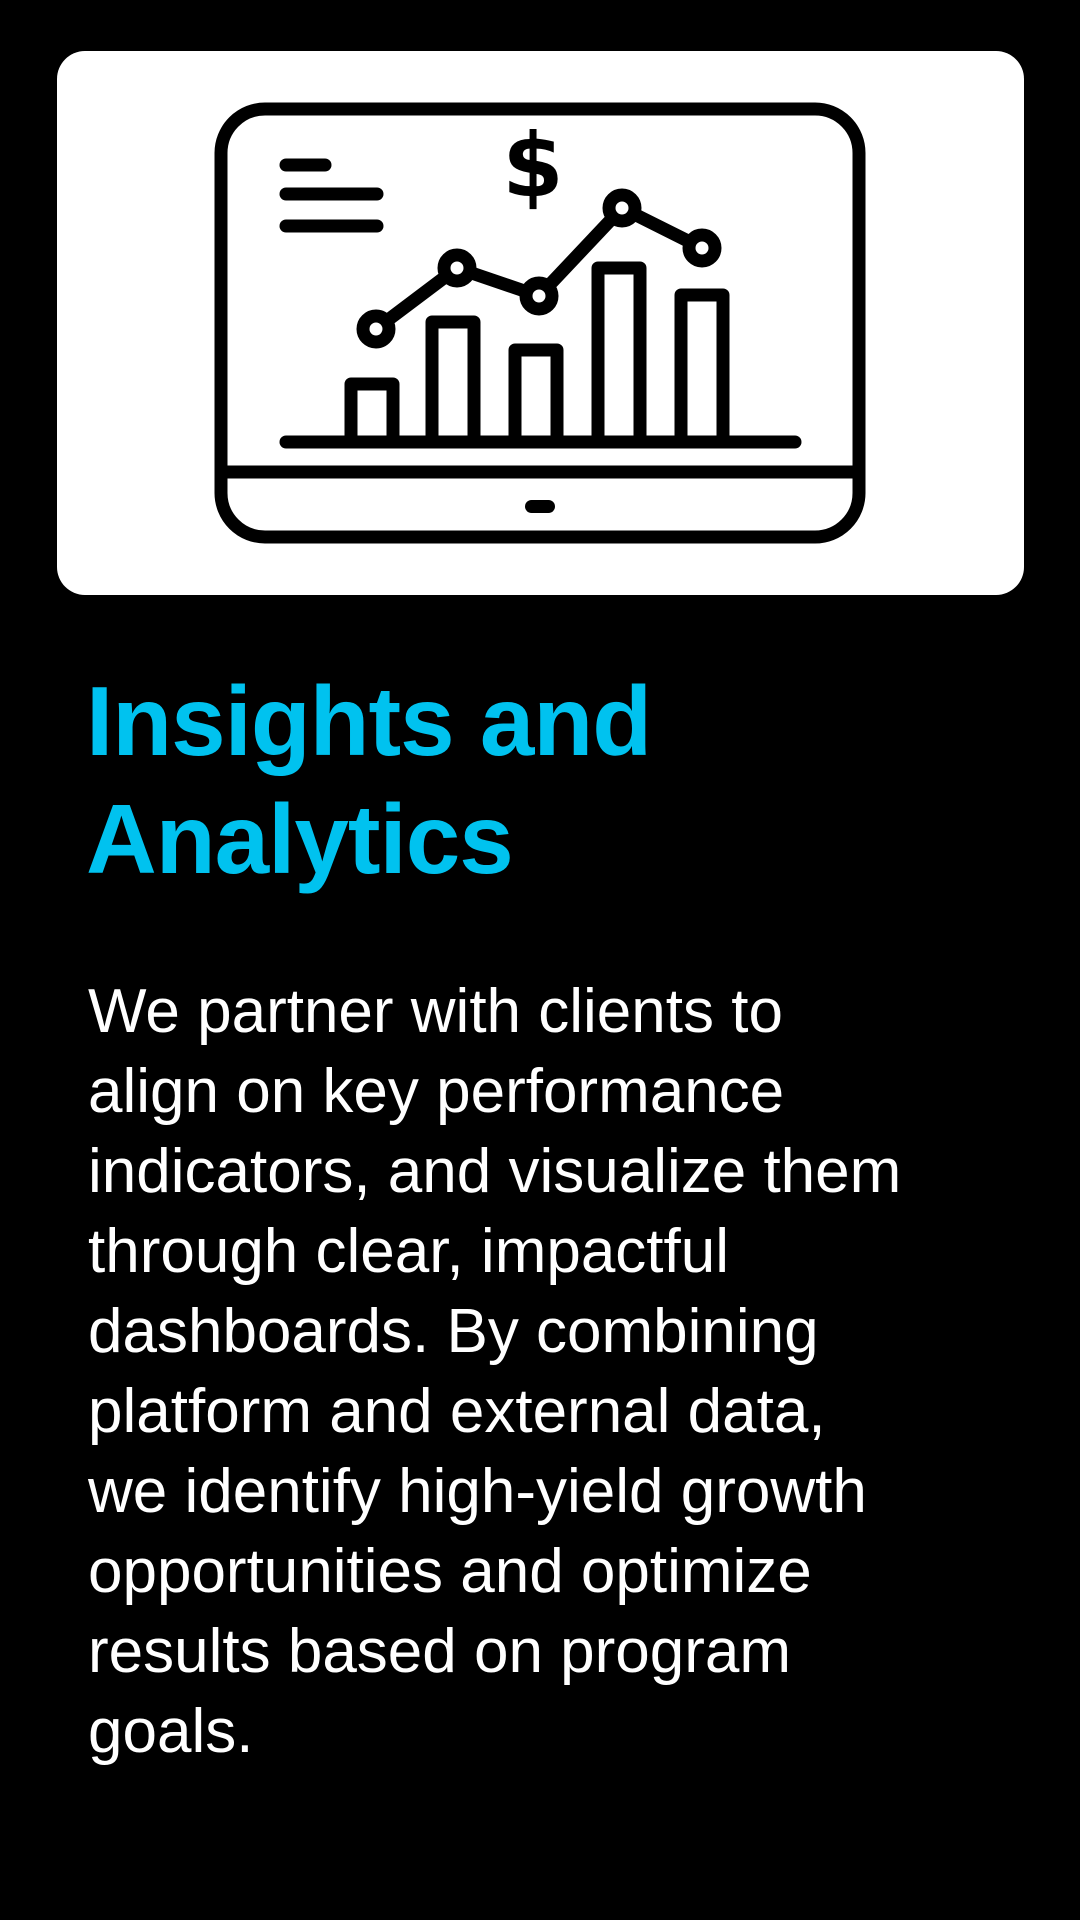  Describe the element at coordinates (540, 506) in the screenshot. I see `monitor-home-button` at that location.